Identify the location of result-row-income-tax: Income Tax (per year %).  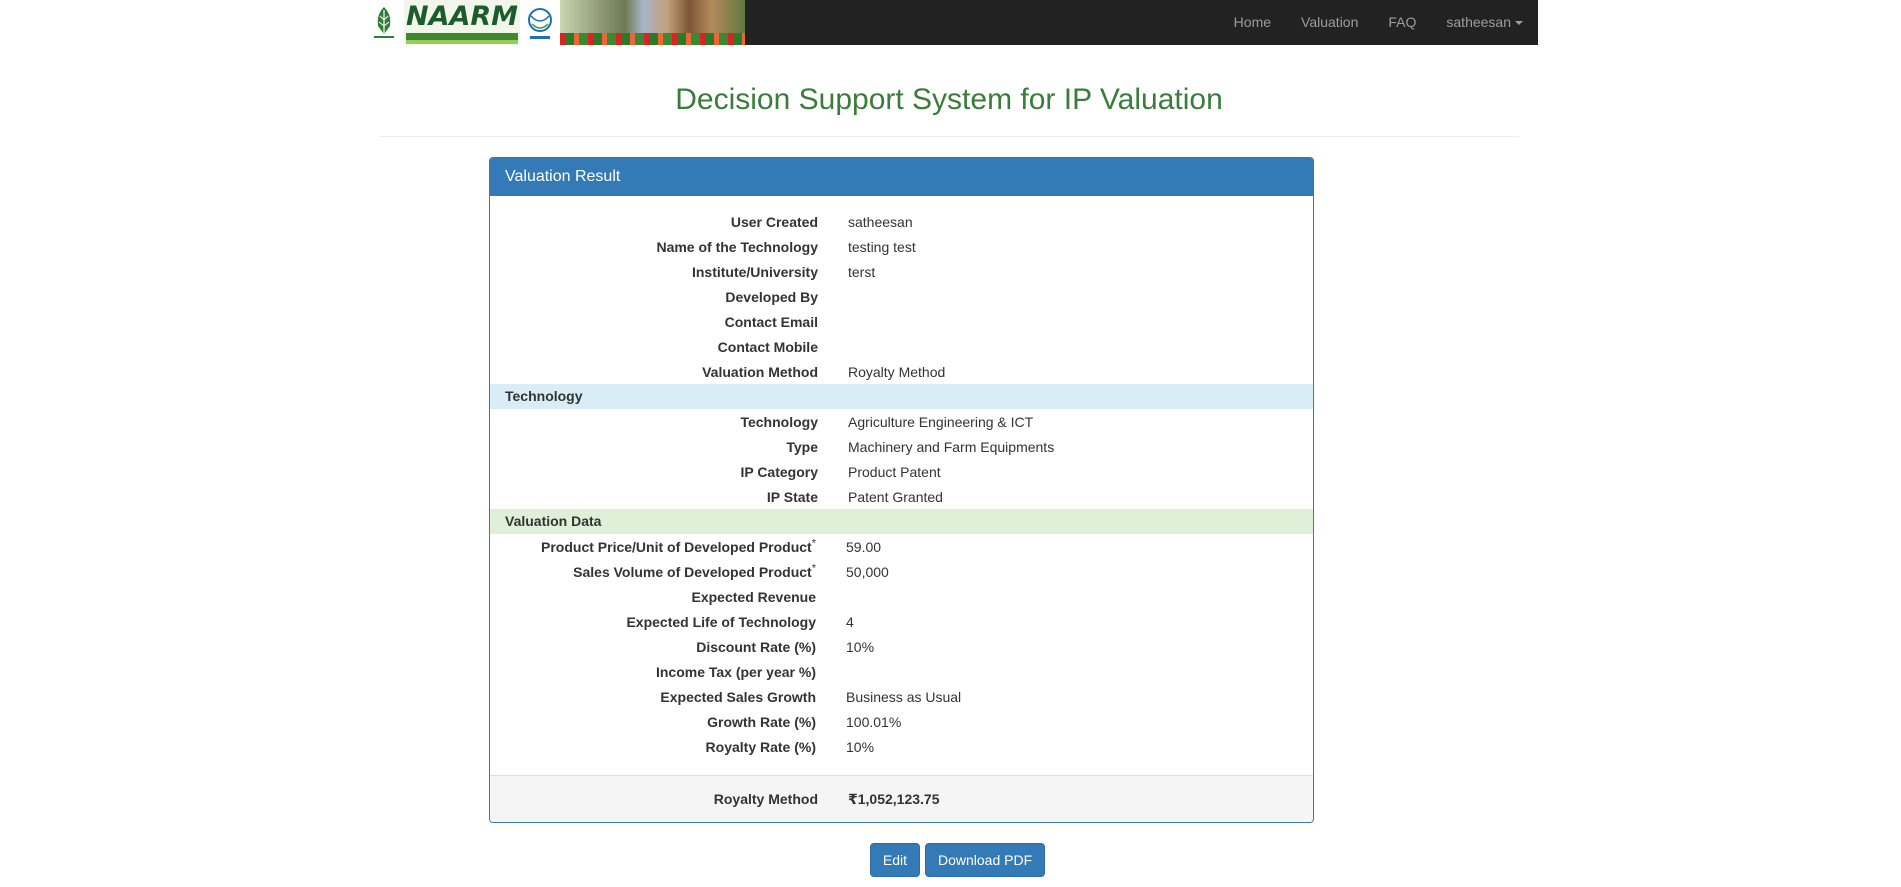
(901, 671).